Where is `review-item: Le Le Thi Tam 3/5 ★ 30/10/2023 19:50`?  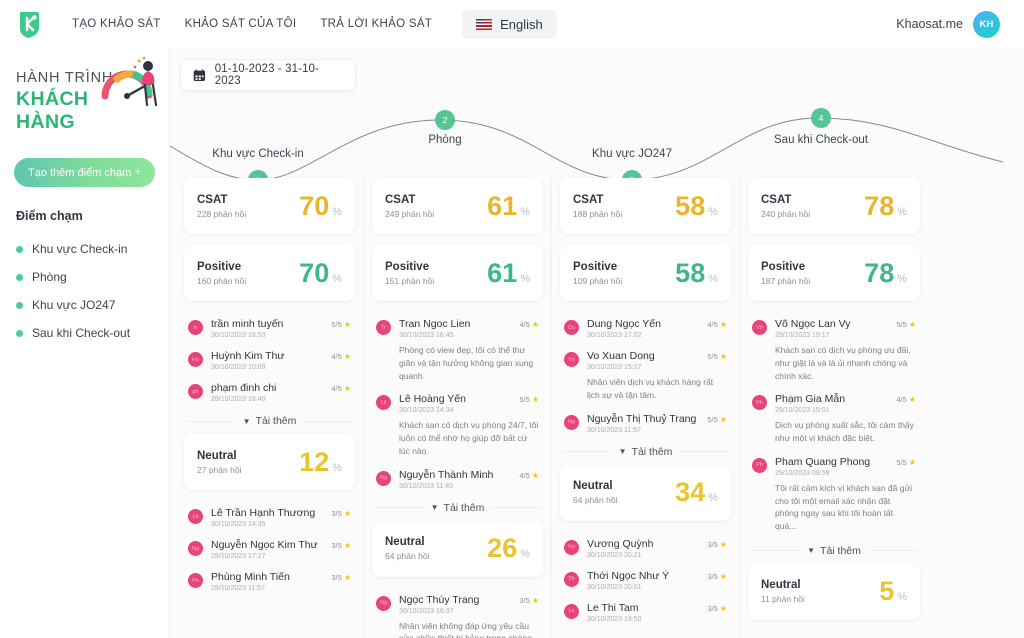 review-item: Le Le Thi Tam 3/5 ★ 30/10/2023 19:50 is located at coordinates (645, 612).